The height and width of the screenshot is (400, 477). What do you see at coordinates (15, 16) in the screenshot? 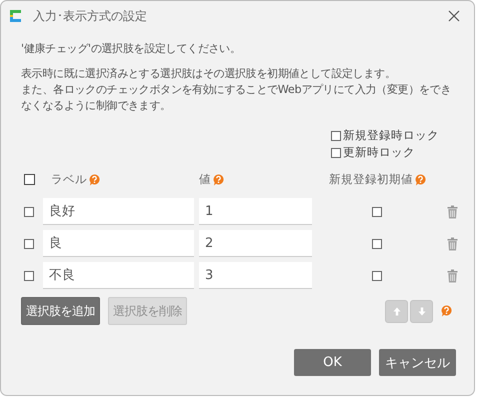
I see `app-logo-icon` at bounding box center [15, 16].